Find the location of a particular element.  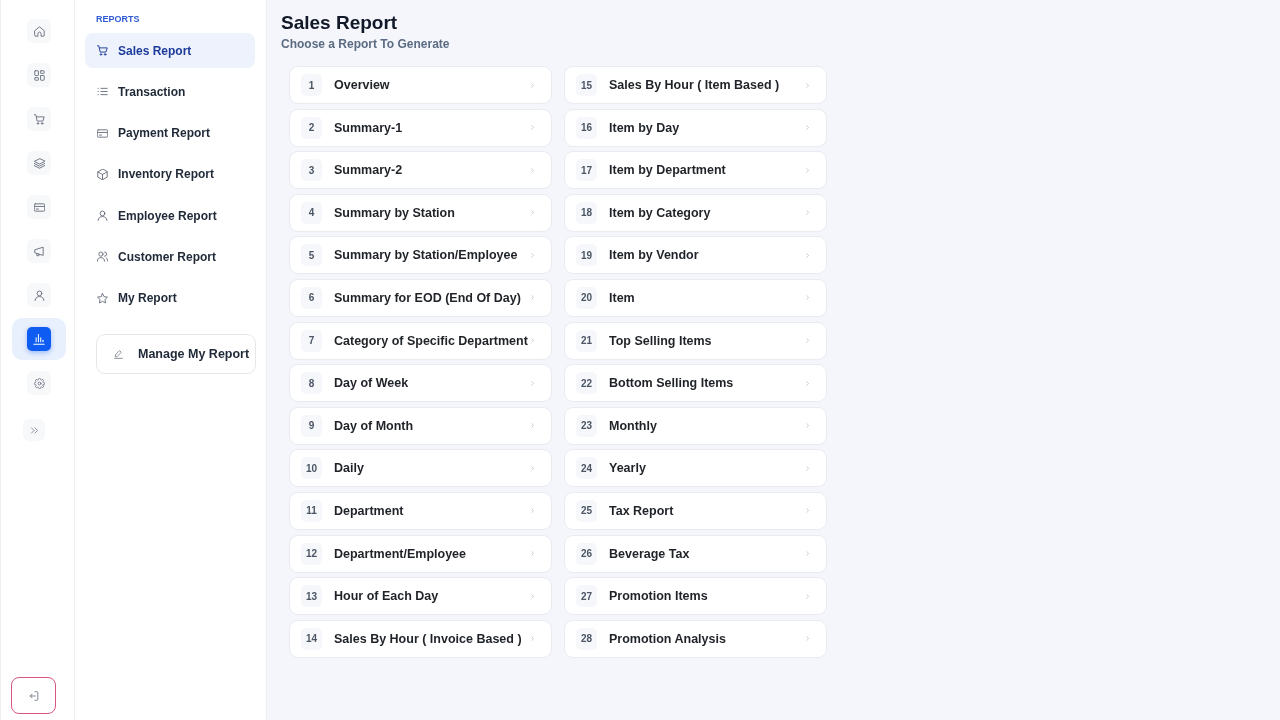

report-number: 10 is located at coordinates (311, 468).